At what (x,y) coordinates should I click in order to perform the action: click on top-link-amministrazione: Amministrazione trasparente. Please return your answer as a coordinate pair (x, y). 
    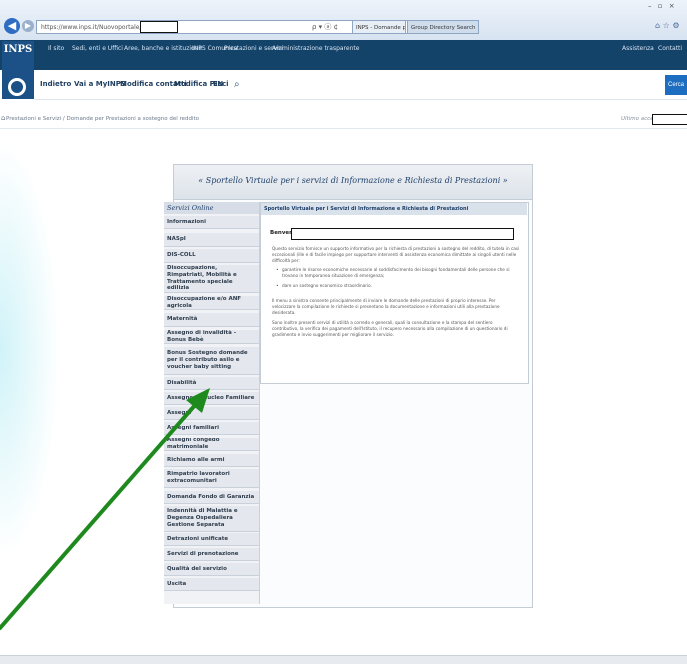
    Looking at the image, I should click on (315, 48).